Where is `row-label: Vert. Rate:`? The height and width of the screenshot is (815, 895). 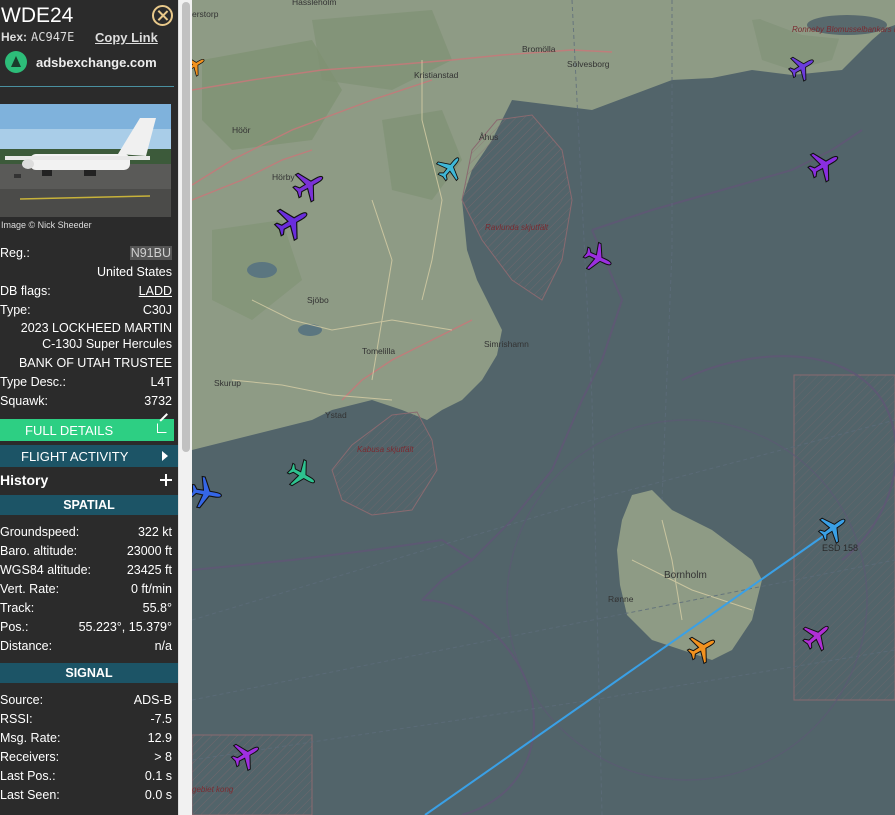 row-label: Vert. Rate: is located at coordinates (30, 589).